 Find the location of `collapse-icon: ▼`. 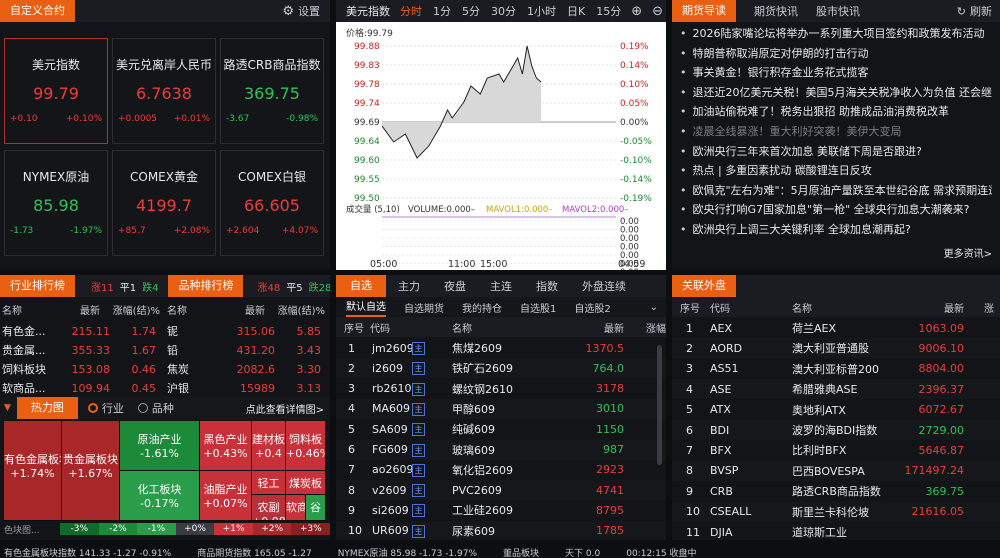

collapse-icon: ▼ is located at coordinates (7, 408).